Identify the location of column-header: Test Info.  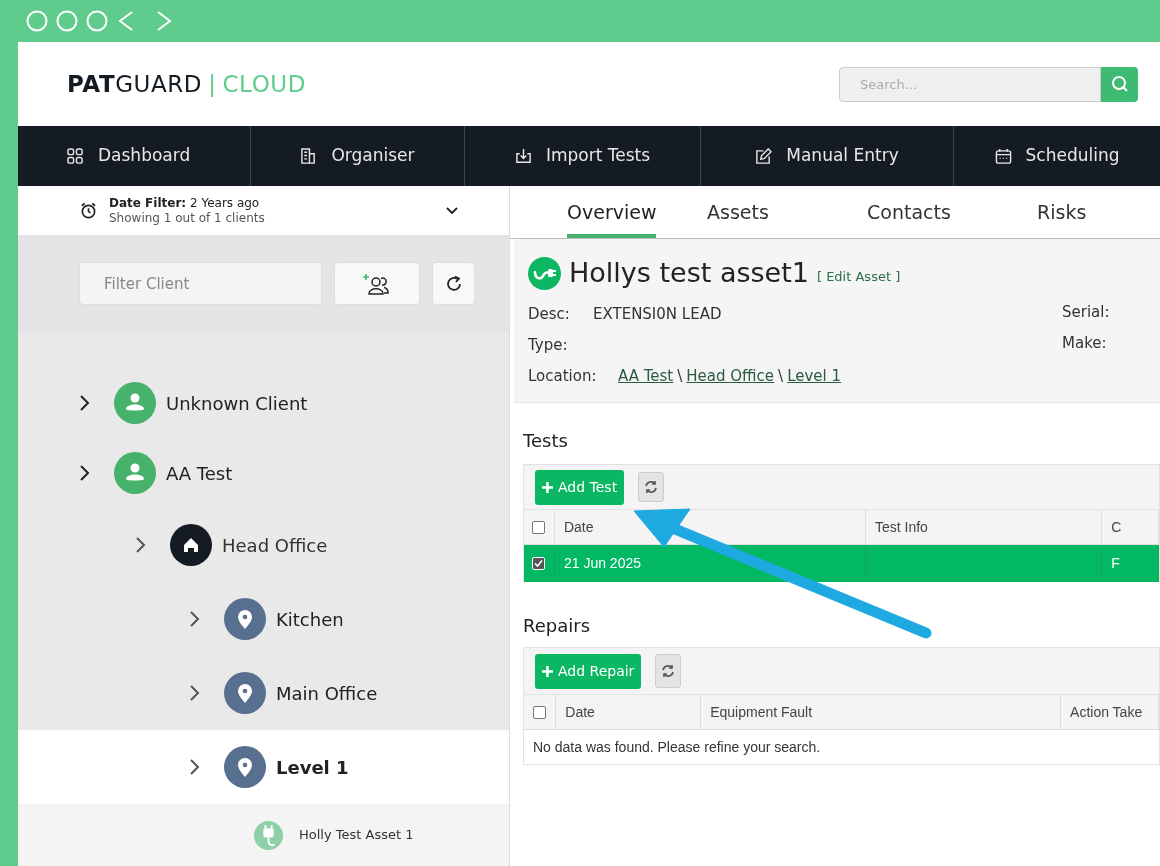
(901, 527).